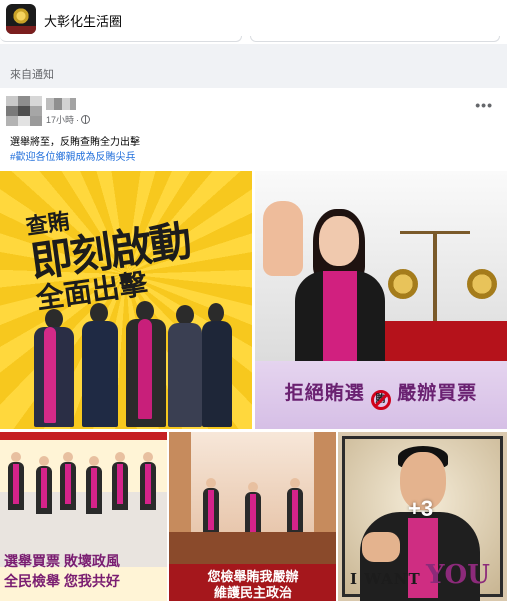  Describe the element at coordinates (75, 142) in the screenshot. I see `post-text: 選舉將至，反賄查賄全力出擊` at that location.